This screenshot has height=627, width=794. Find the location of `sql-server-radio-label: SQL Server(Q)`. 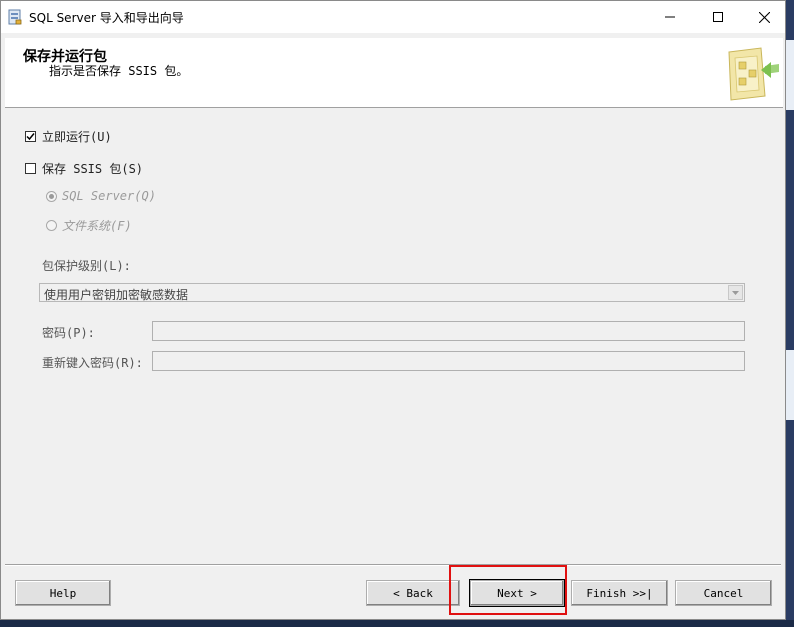

sql-server-radio-label: SQL Server(Q) is located at coordinates (109, 196).